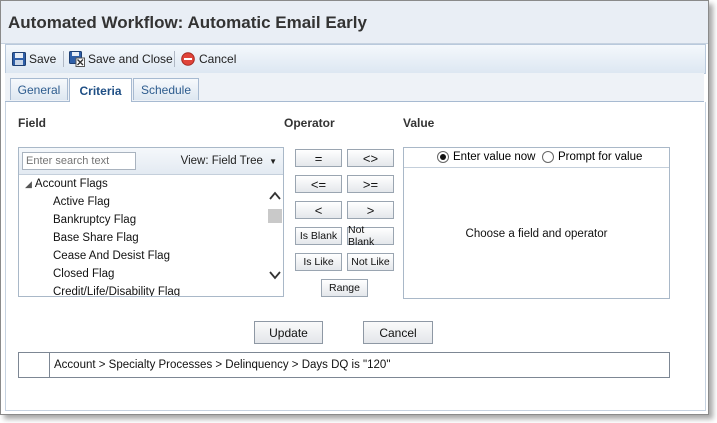  Describe the element at coordinates (83, 274) in the screenshot. I see `tree-leaf: Closed Flag` at that location.